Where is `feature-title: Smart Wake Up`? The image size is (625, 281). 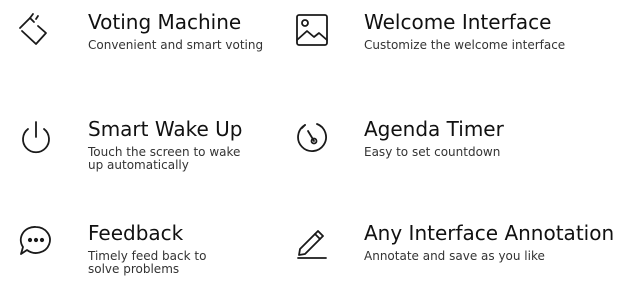 feature-title: Smart Wake Up is located at coordinates (165, 129).